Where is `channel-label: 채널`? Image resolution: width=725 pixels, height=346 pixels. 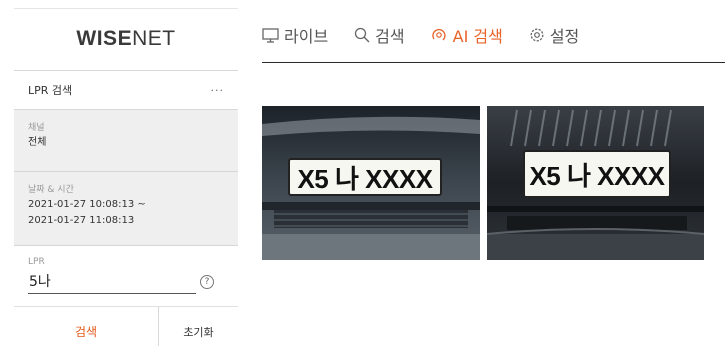
channel-label: 채널 is located at coordinates (36, 128).